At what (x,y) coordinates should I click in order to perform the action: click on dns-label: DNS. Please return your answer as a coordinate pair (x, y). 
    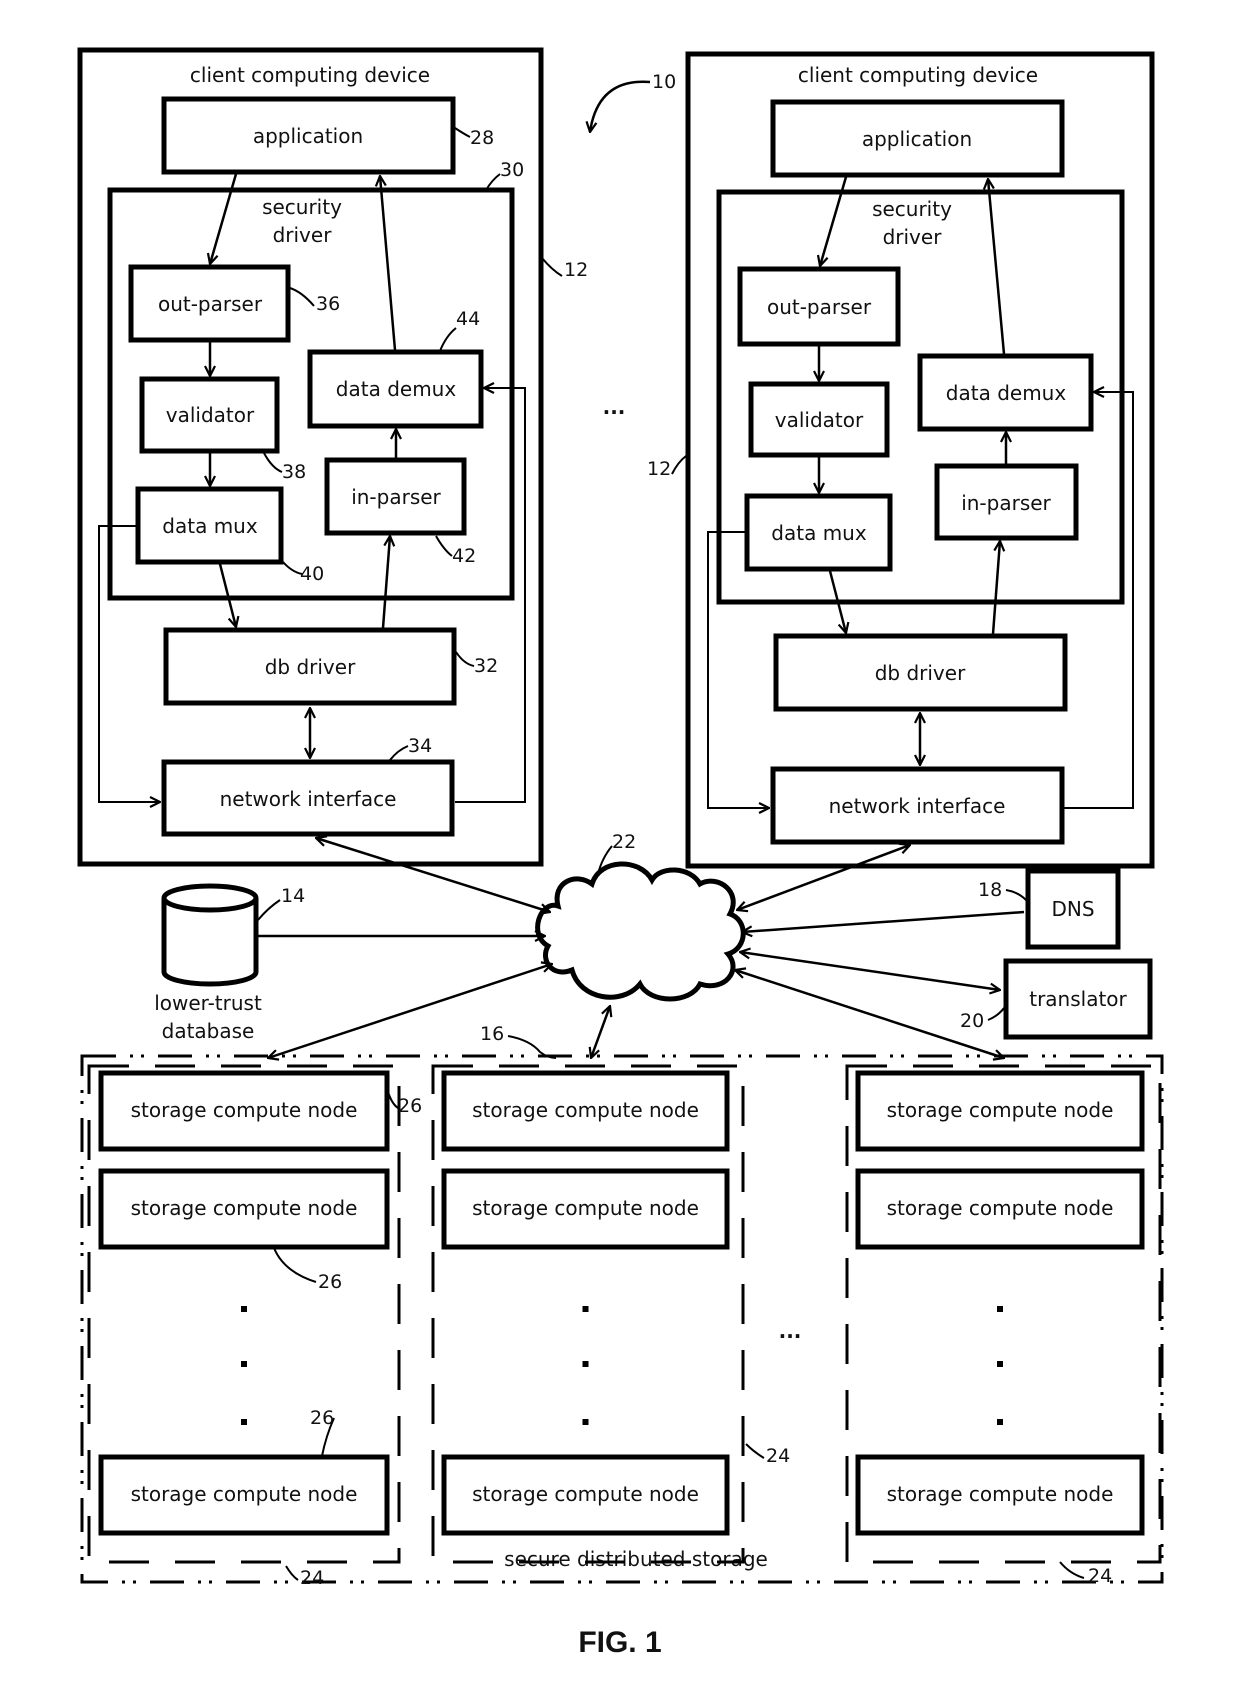
    Looking at the image, I should click on (1072, 909).